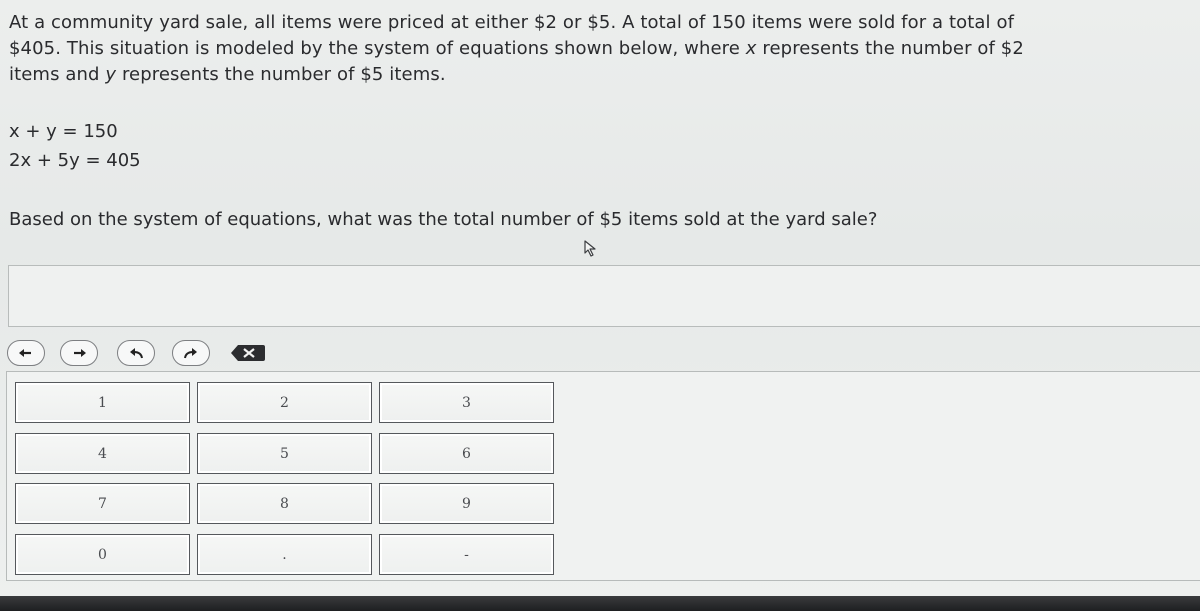 Image resolution: width=1200 pixels, height=611 pixels. Describe the element at coordinates (466, 503) in the screenshot. I see `key-9: 9` at that location.